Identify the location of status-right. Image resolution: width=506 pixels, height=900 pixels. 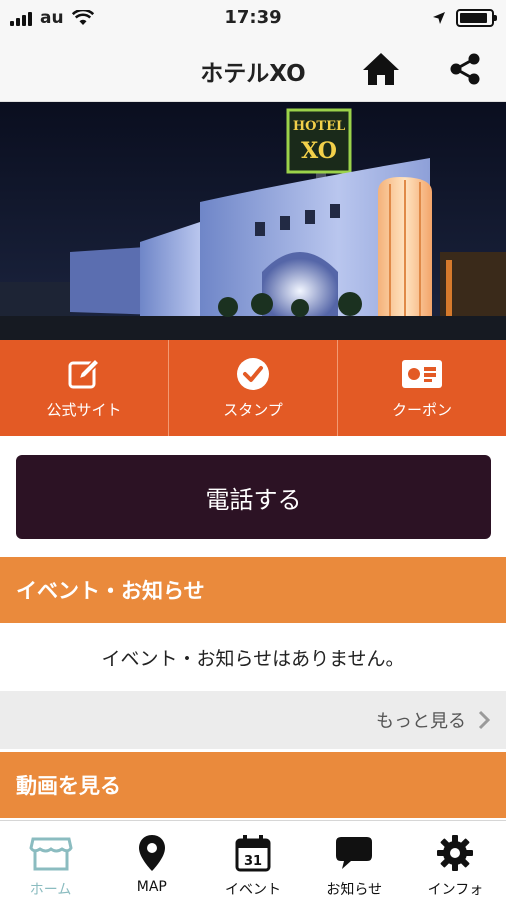
(464, 18).